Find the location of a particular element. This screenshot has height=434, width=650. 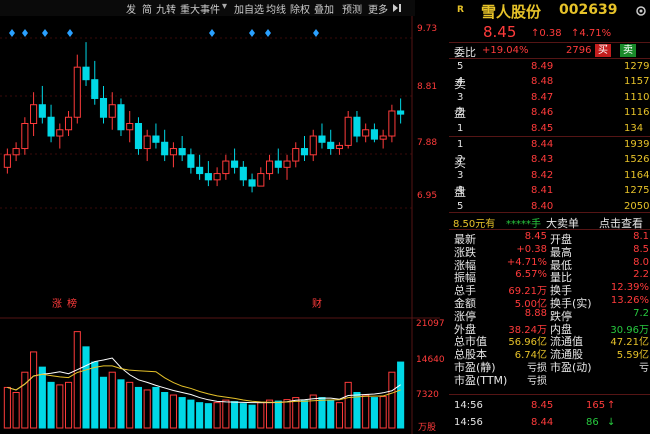

toolbar-events-button: 重大事件 is located at coordinates (200, 8).